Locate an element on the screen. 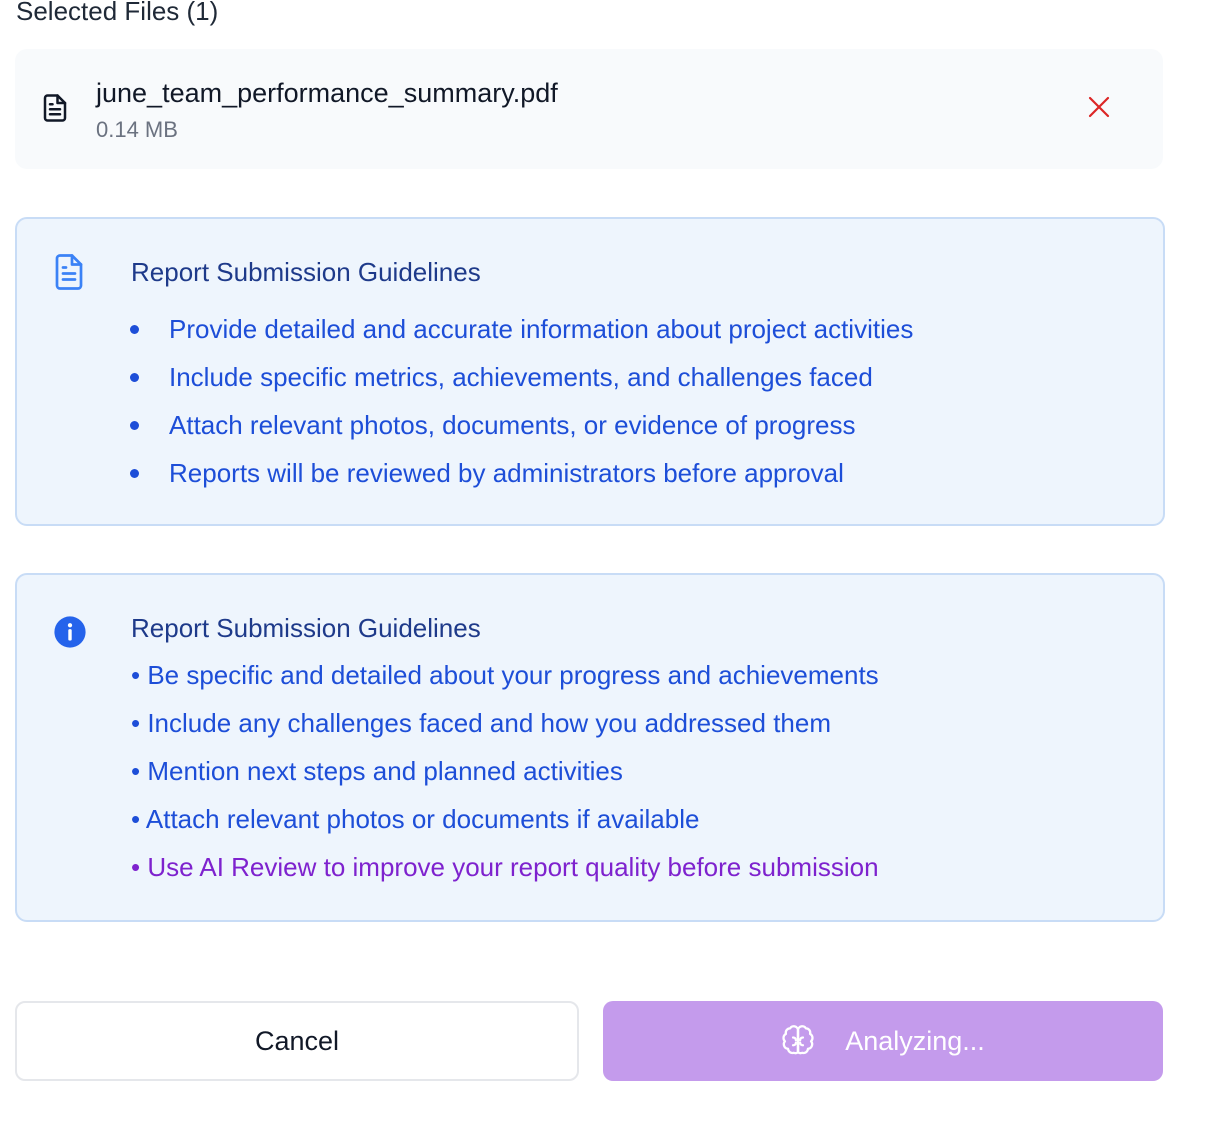 The height and width of the screenshot is (1136, 1214). document-icon is located at coordinates (69, 271).